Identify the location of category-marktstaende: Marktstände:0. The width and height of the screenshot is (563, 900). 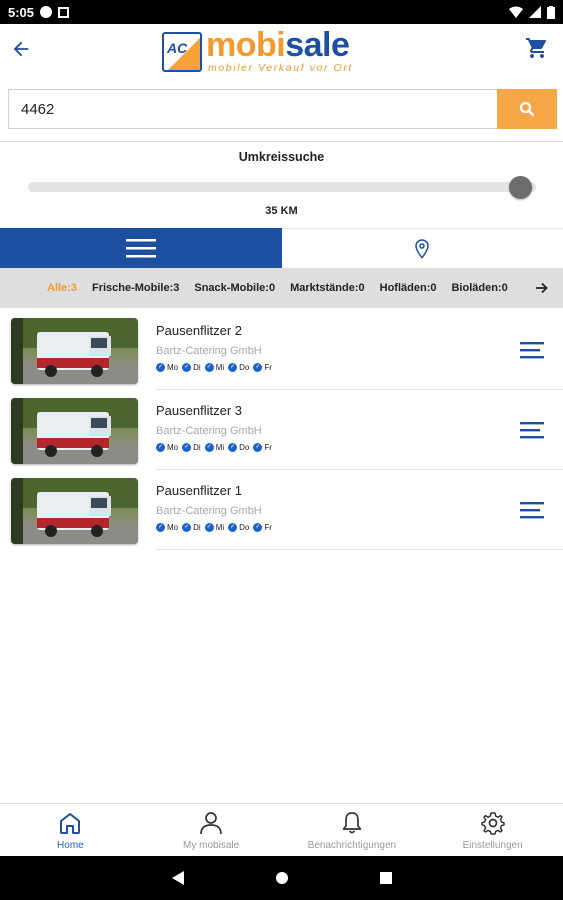
(327, 288).